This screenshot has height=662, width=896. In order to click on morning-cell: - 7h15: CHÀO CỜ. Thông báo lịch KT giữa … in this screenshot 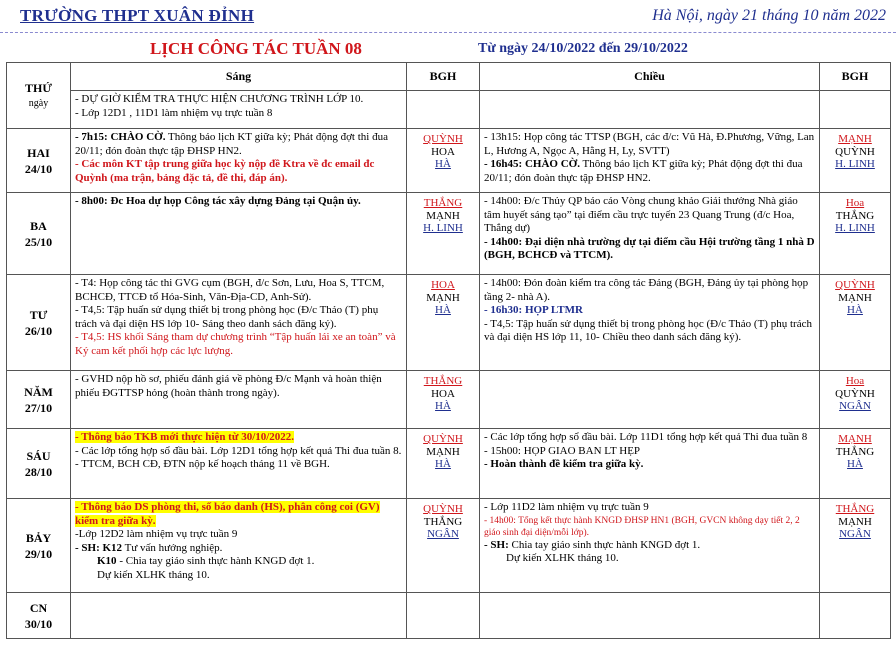, I will do `click(238, 160)`.